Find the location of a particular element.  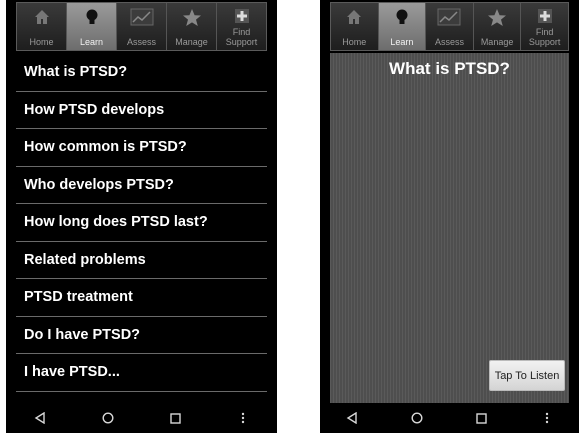

menu-item-how-long: How long does PTSD last? is located at coordinates (141, 223).